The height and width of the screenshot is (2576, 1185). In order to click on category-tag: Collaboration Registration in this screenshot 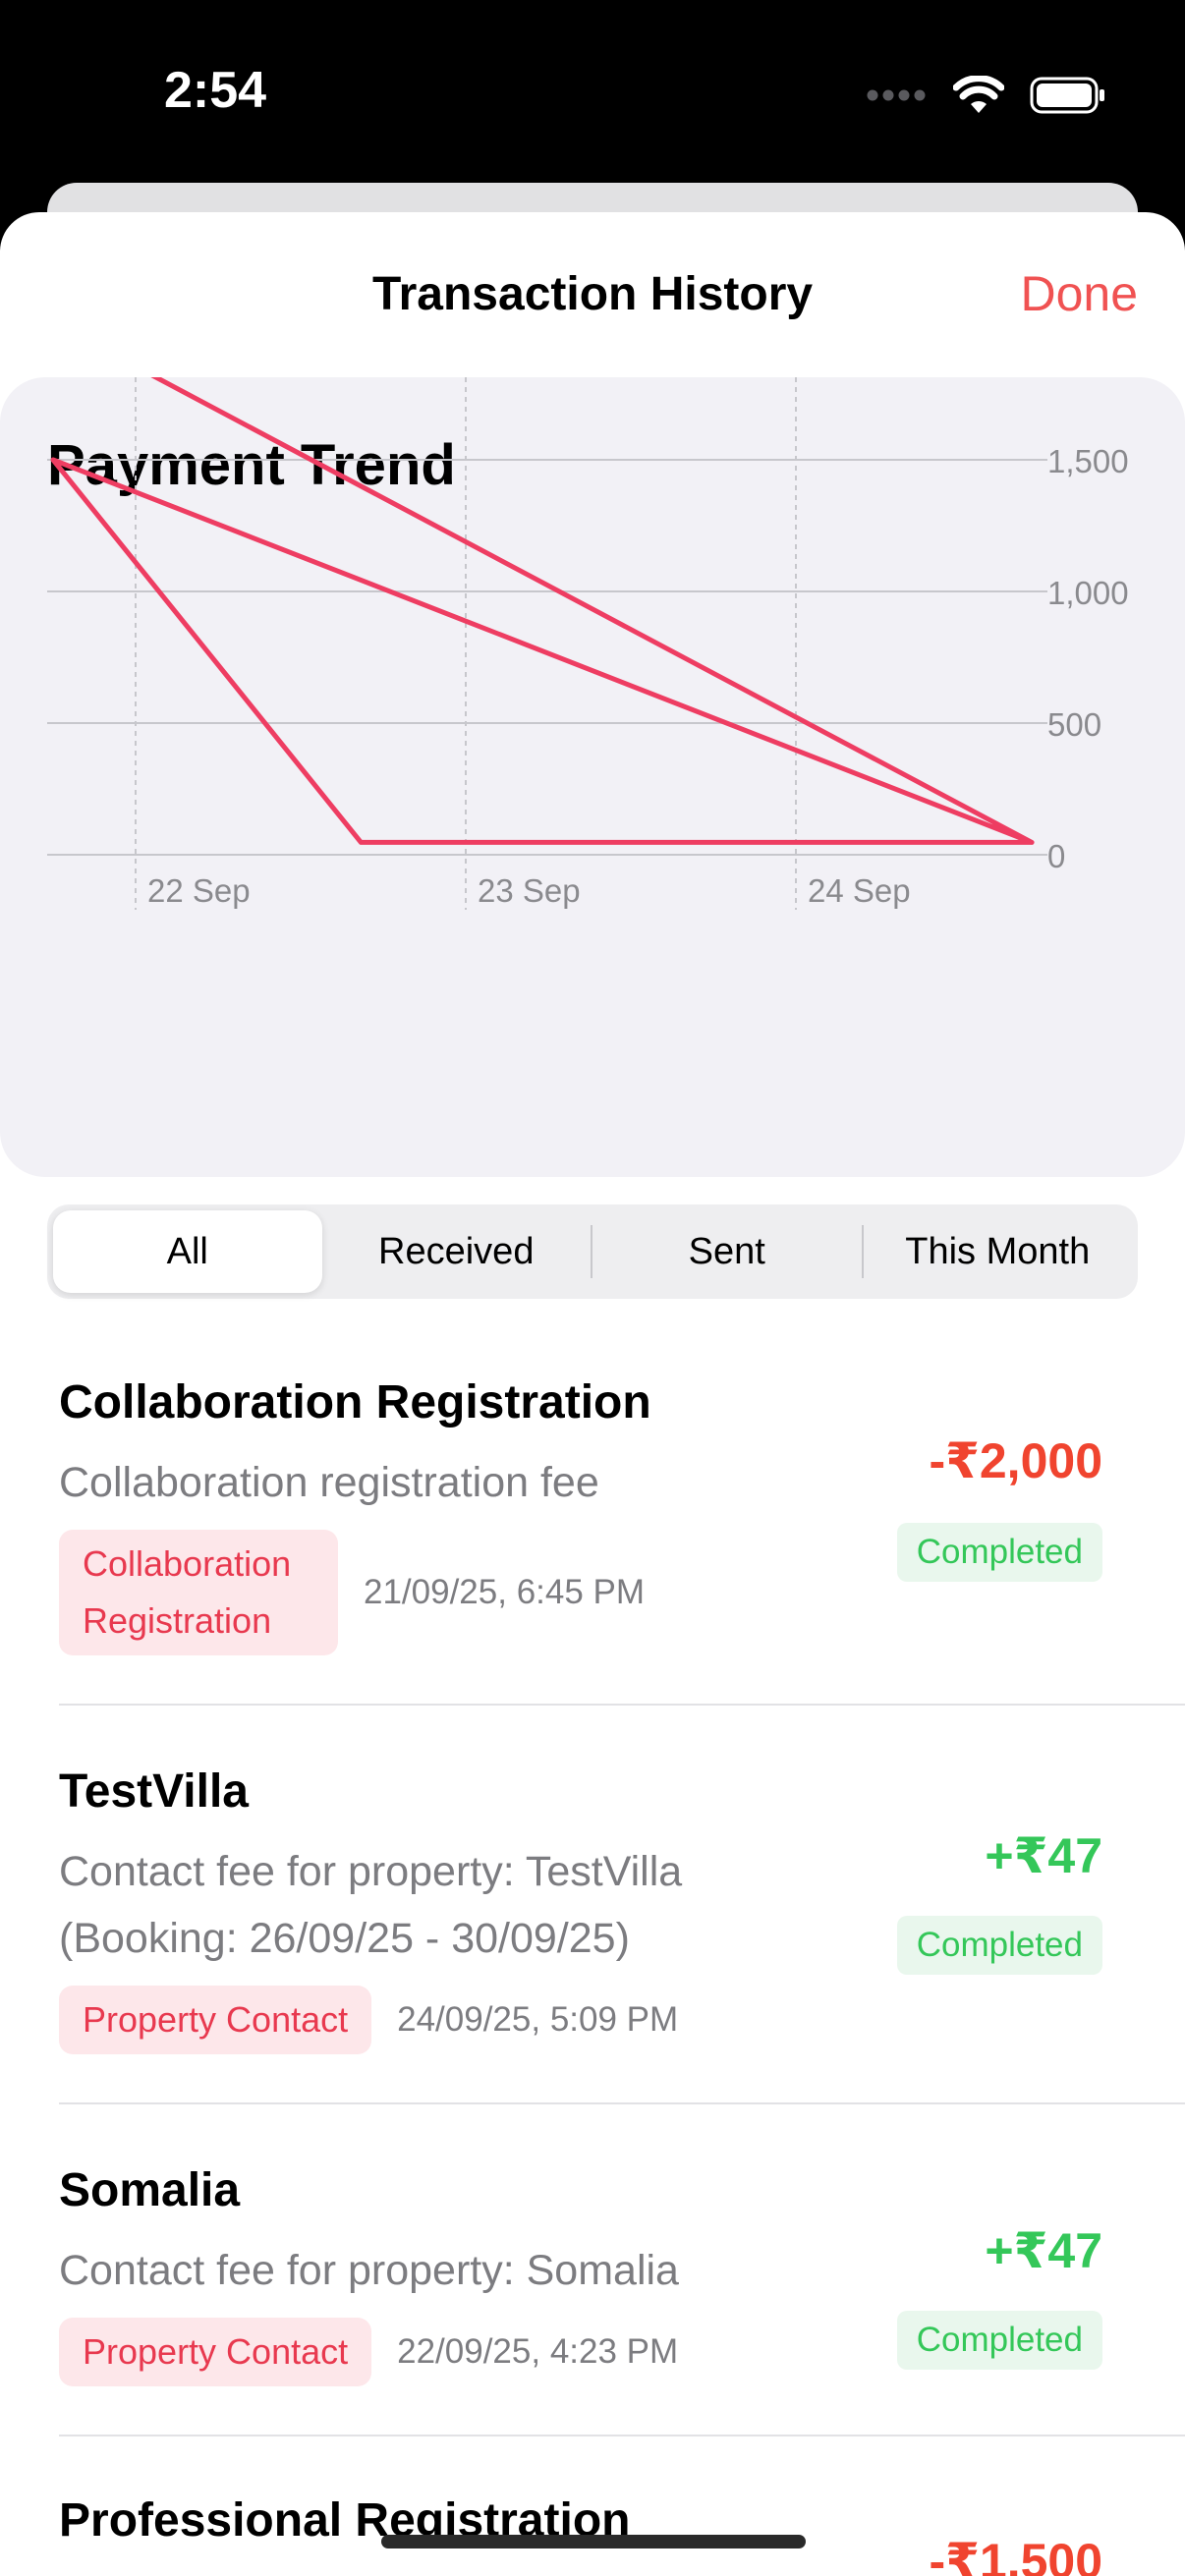, I will do `click(199, 1592)`.